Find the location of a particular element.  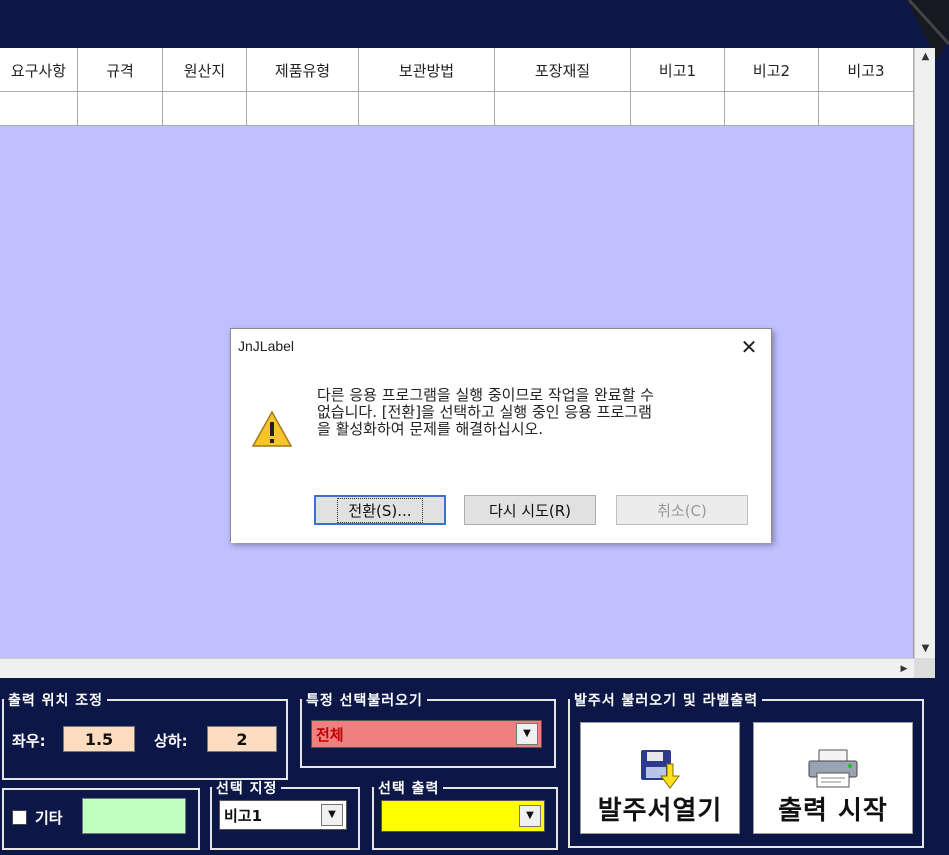

dialog-message-line: 없습니다. [전환]을 선택하고 실행 중인 응용 프로그램 is located at coordinates (484, 412).